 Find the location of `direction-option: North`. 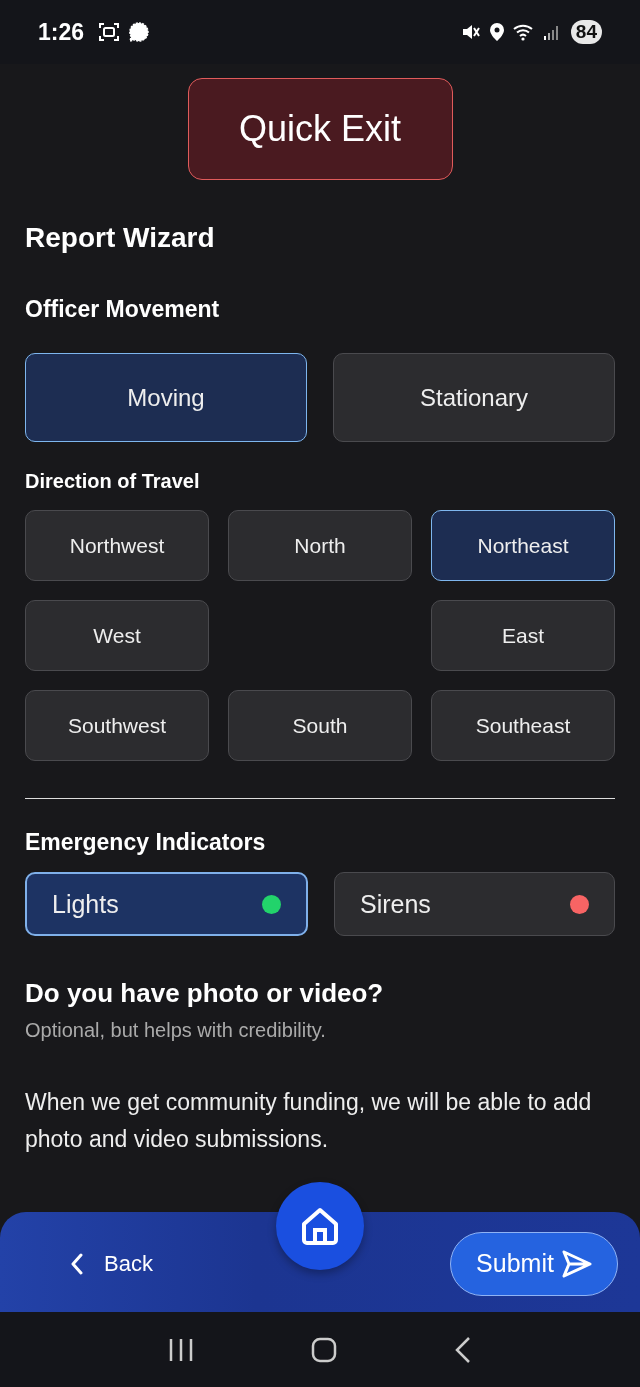

direction-option: North is located at coordinates (320, 545).